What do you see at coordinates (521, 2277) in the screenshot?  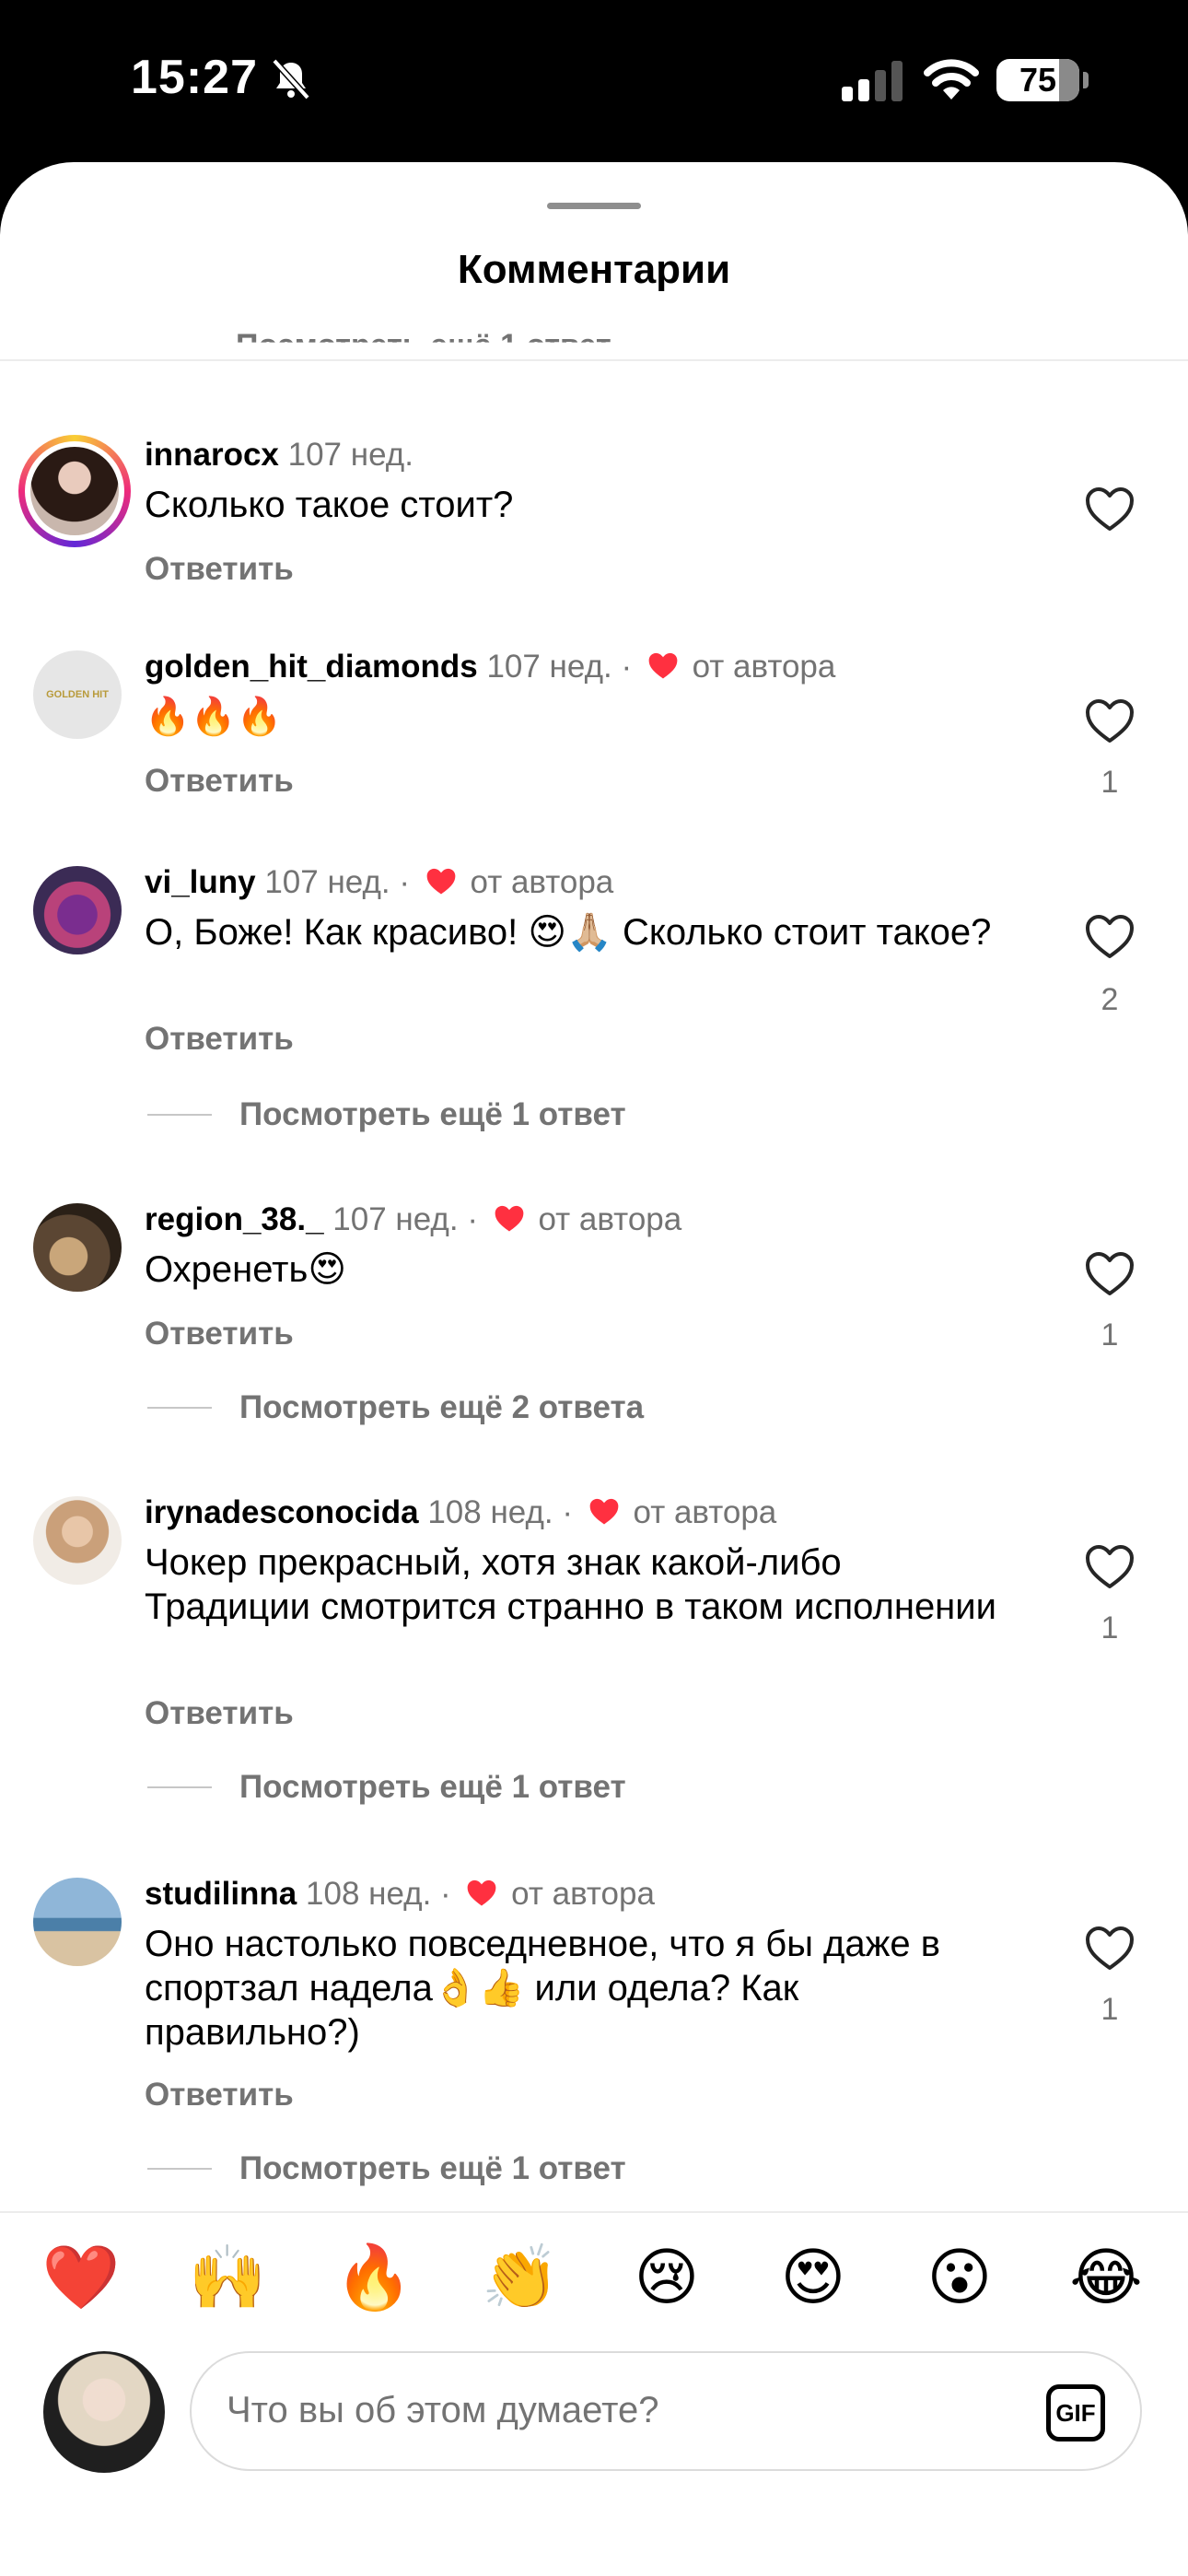 I see `emoji-clapping-hands: 👏` at bounding box center [521, 2277].